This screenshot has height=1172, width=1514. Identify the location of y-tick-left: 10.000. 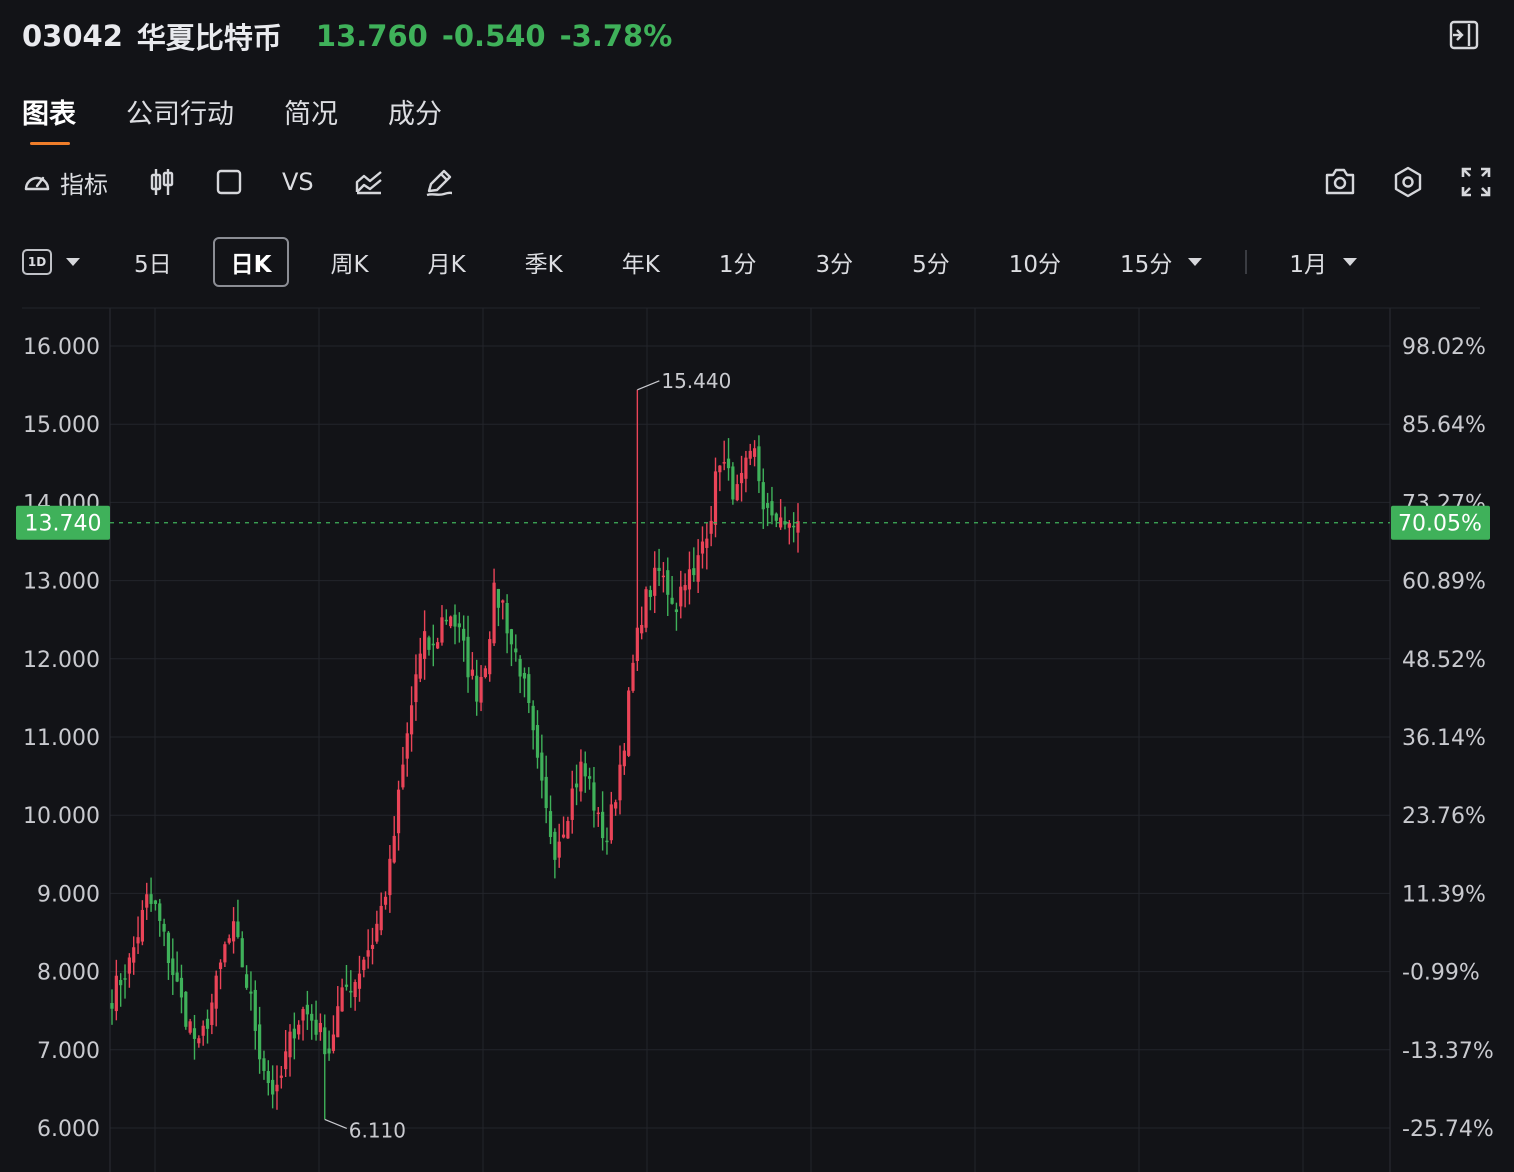
(61, 816).